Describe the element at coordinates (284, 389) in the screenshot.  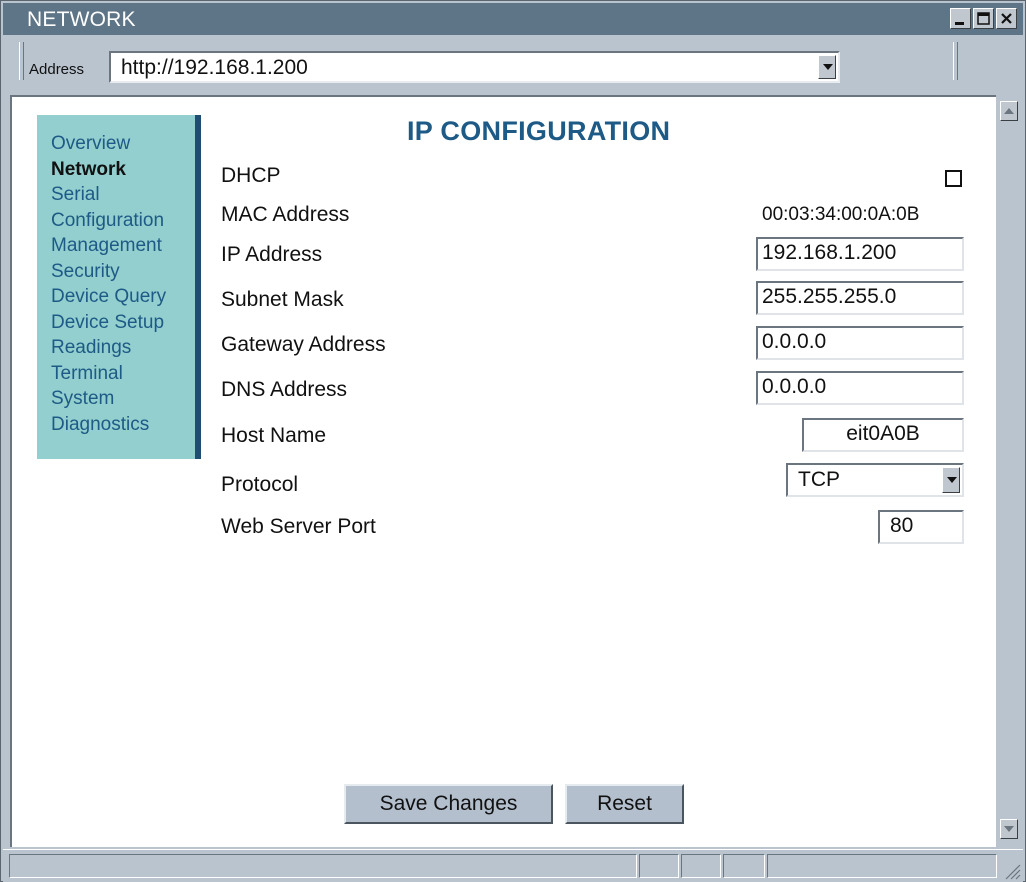
I see `dns-address-label: DNS Address` at that location.